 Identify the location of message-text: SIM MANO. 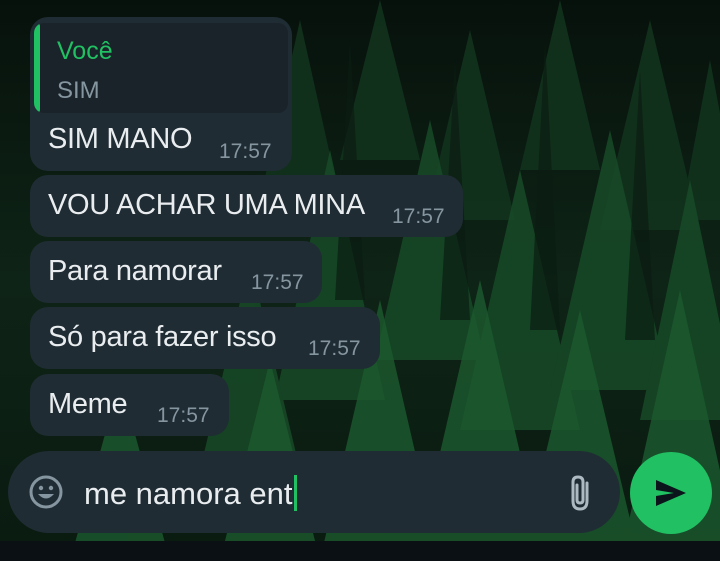
(120, 139).